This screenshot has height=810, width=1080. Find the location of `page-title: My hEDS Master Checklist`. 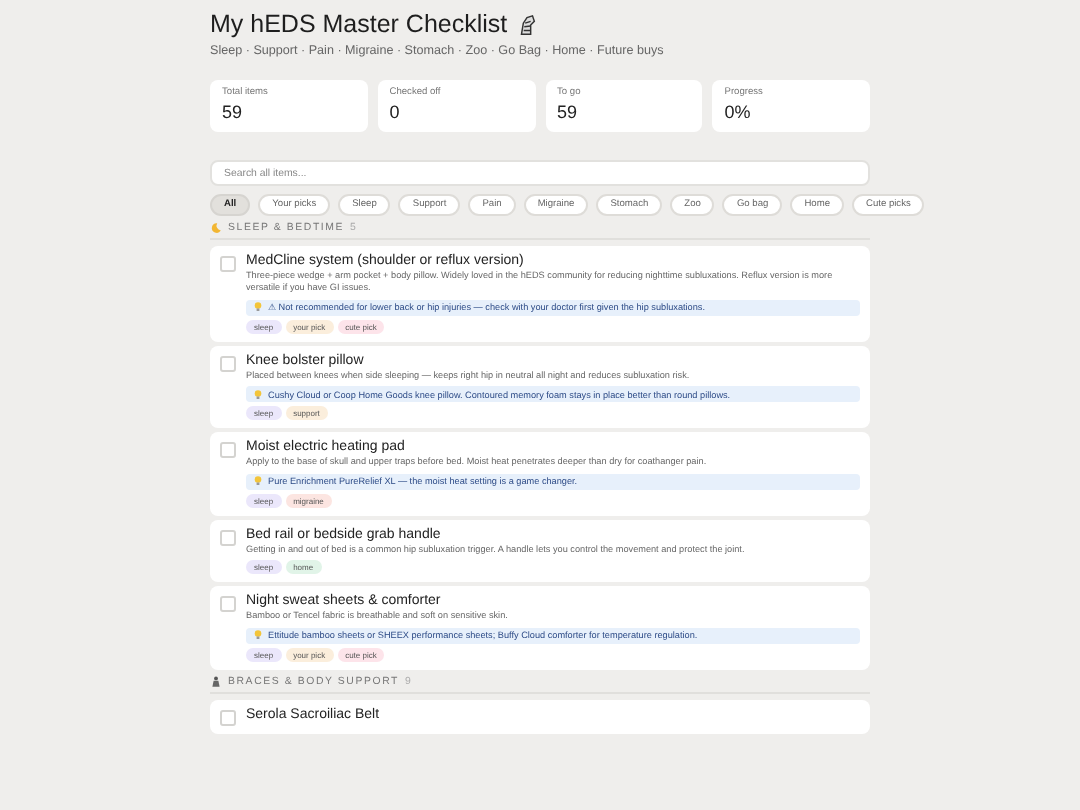

page-title: My hEDS Master Checklist is located at coordinates (359, 24).